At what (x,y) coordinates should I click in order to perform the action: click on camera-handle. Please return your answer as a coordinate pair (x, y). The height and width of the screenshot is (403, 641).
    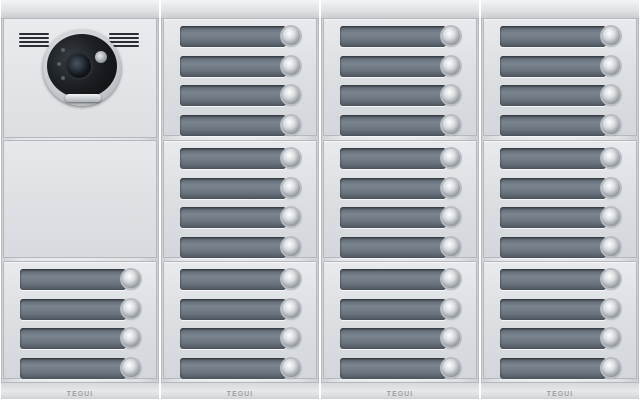
    Looking at the image, I should click on (83, 98).